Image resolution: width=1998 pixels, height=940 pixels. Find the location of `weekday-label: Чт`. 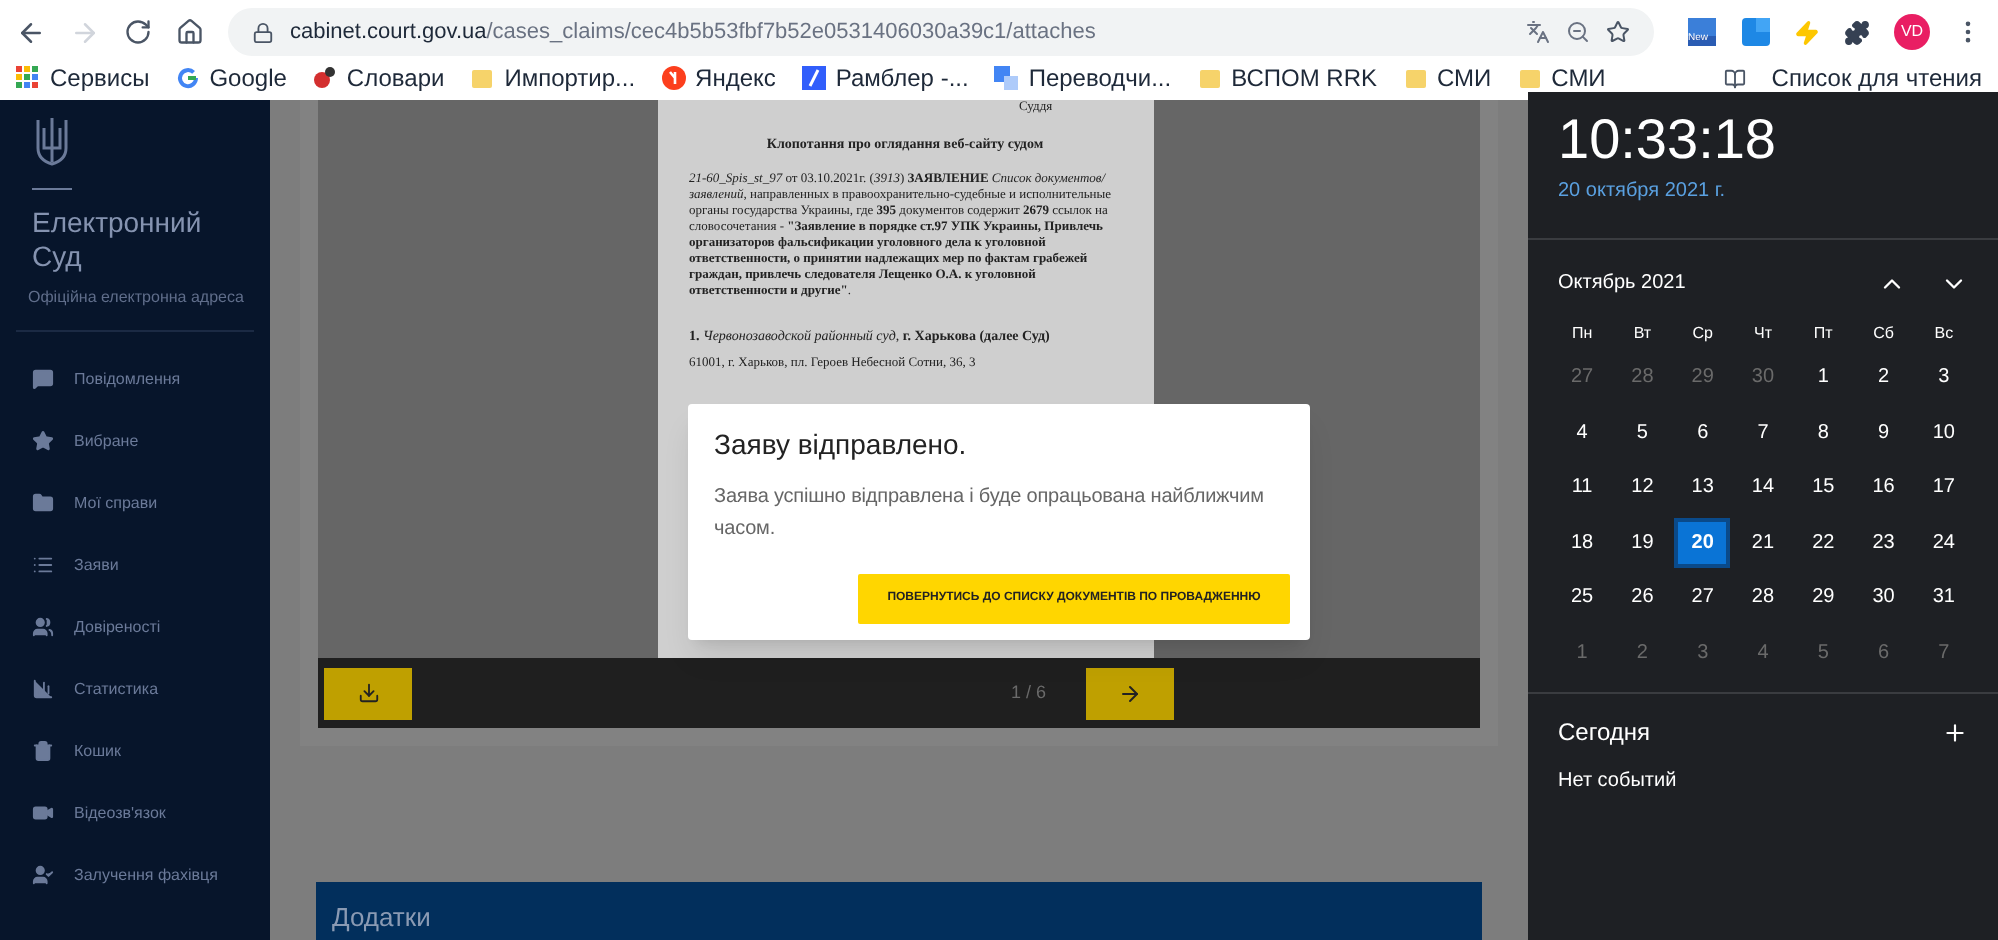

weekday-label: Чт is located at coordinates (1762, 334).